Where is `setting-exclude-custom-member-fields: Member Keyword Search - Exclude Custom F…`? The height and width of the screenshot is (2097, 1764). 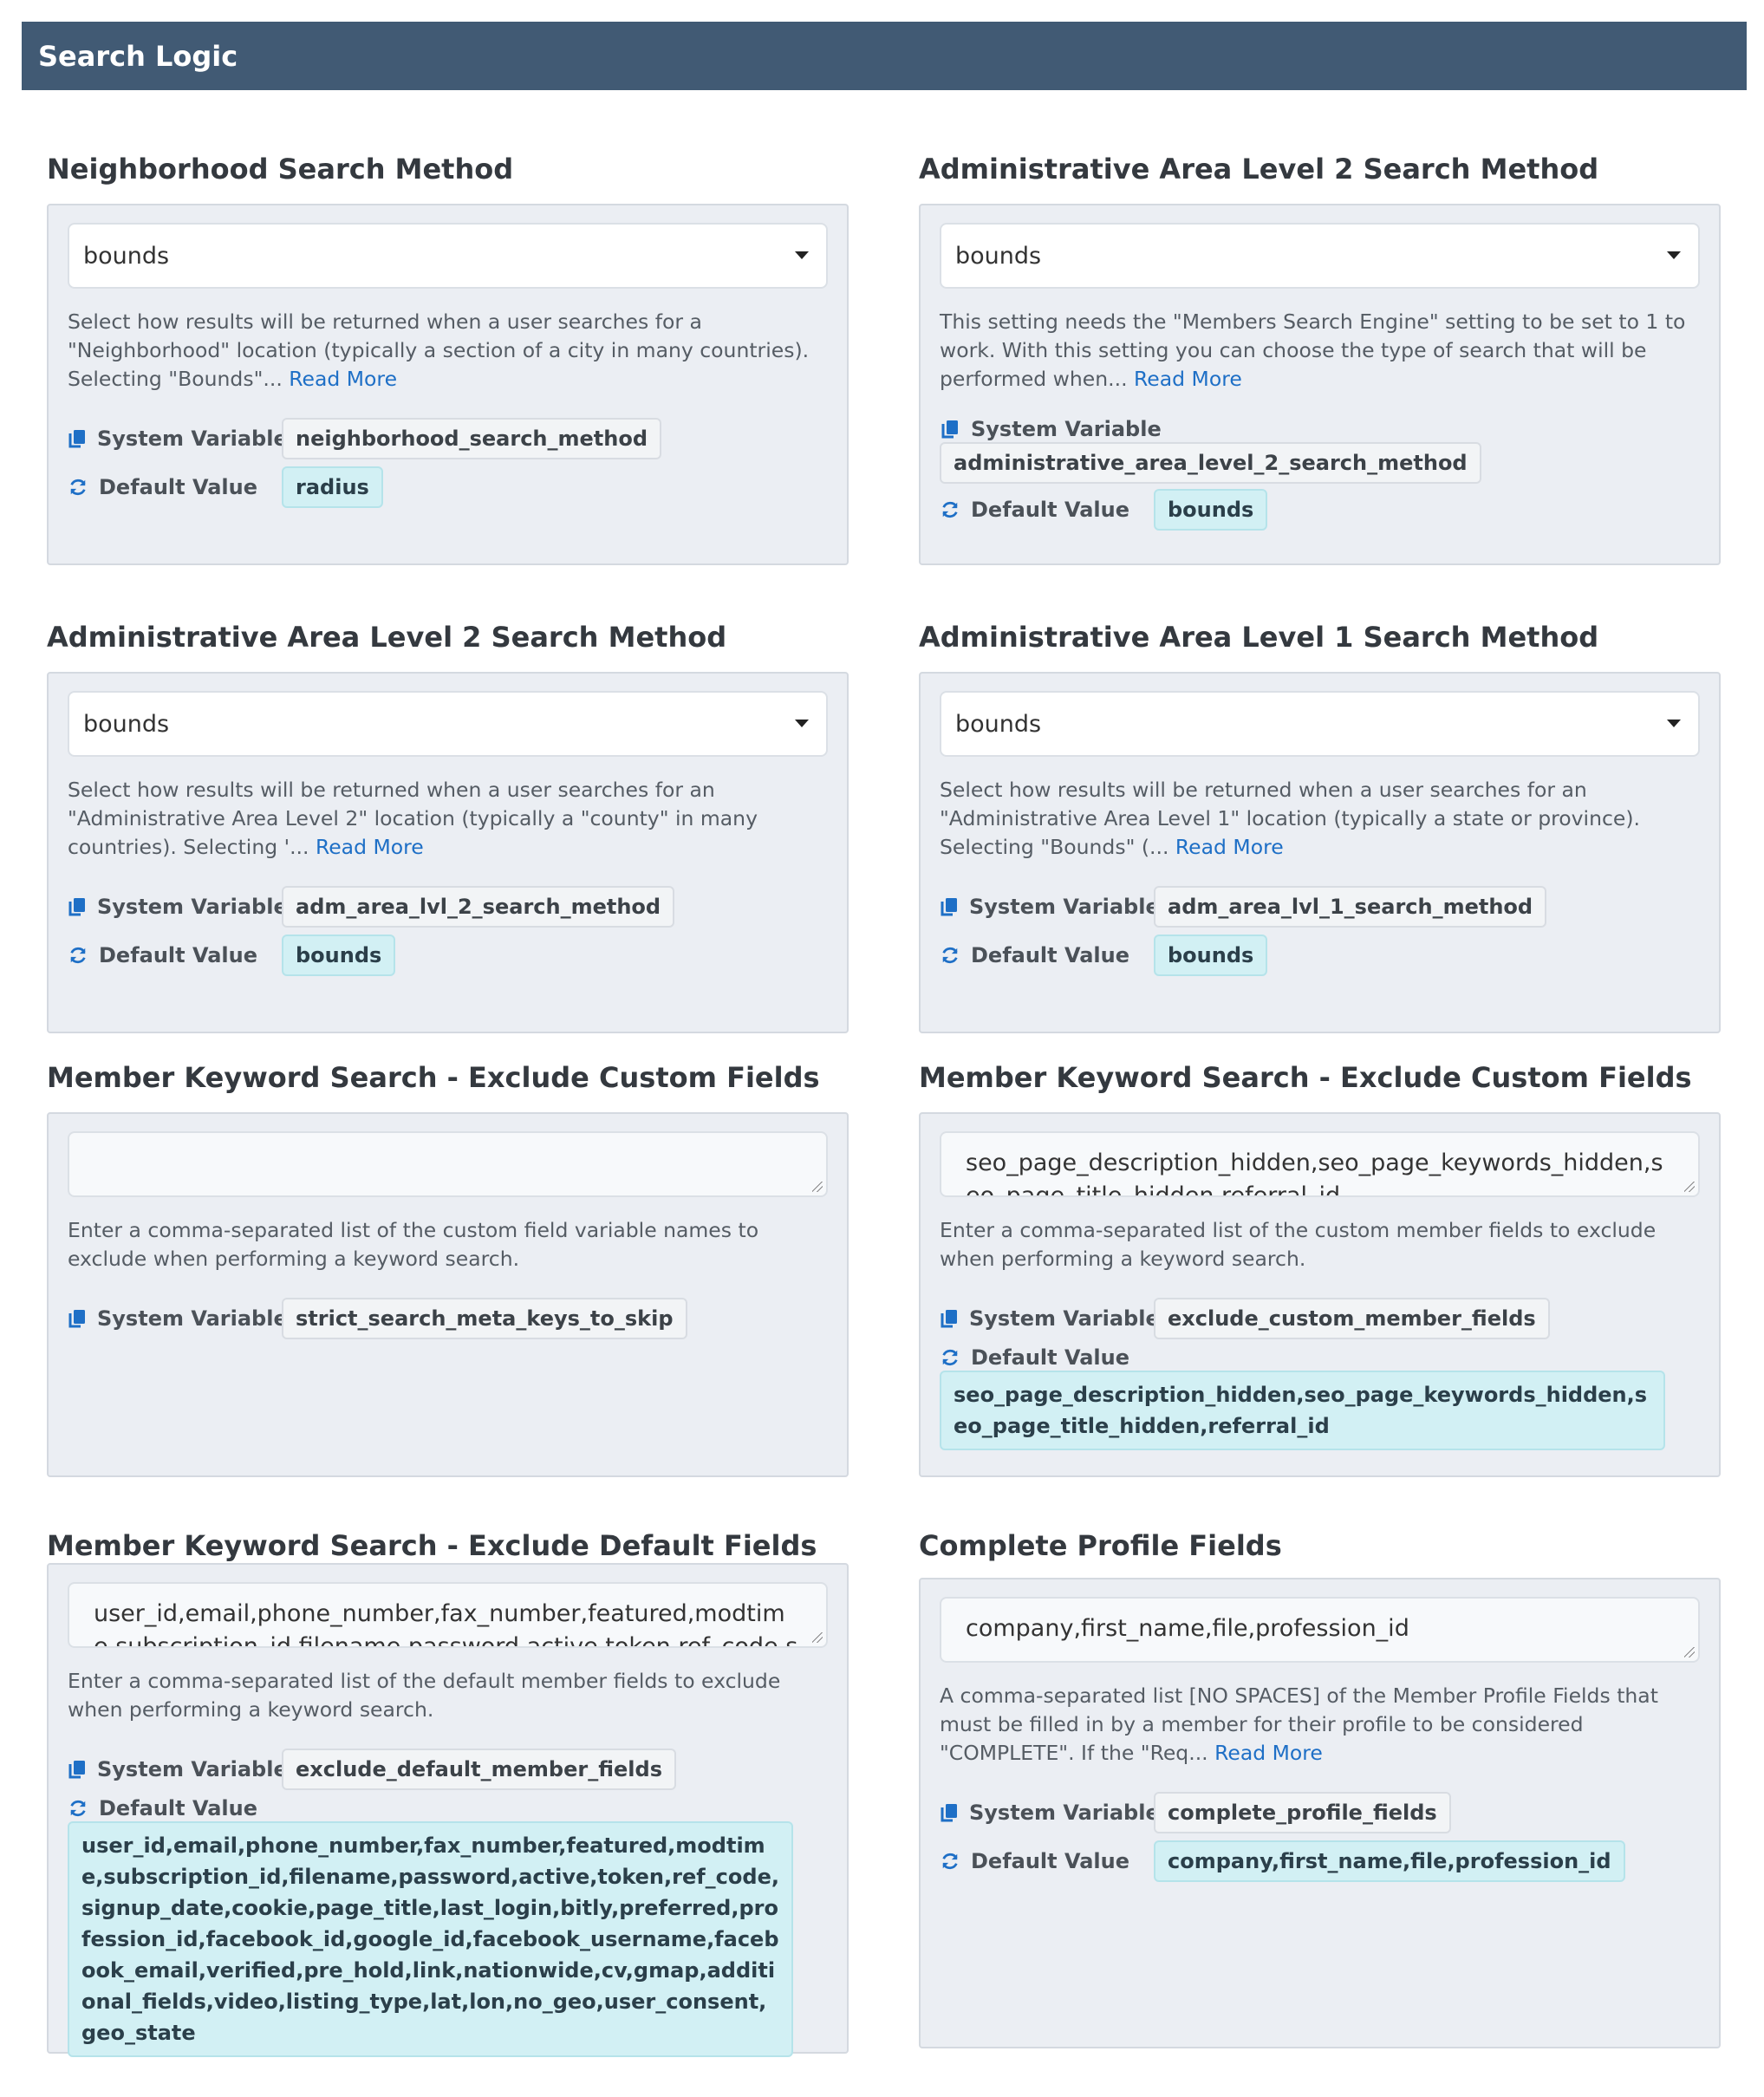 setting-exclude-custom-member-fields: Member Keyword Search - Exclude Custom F… is located at coordinates (1320, 1294).